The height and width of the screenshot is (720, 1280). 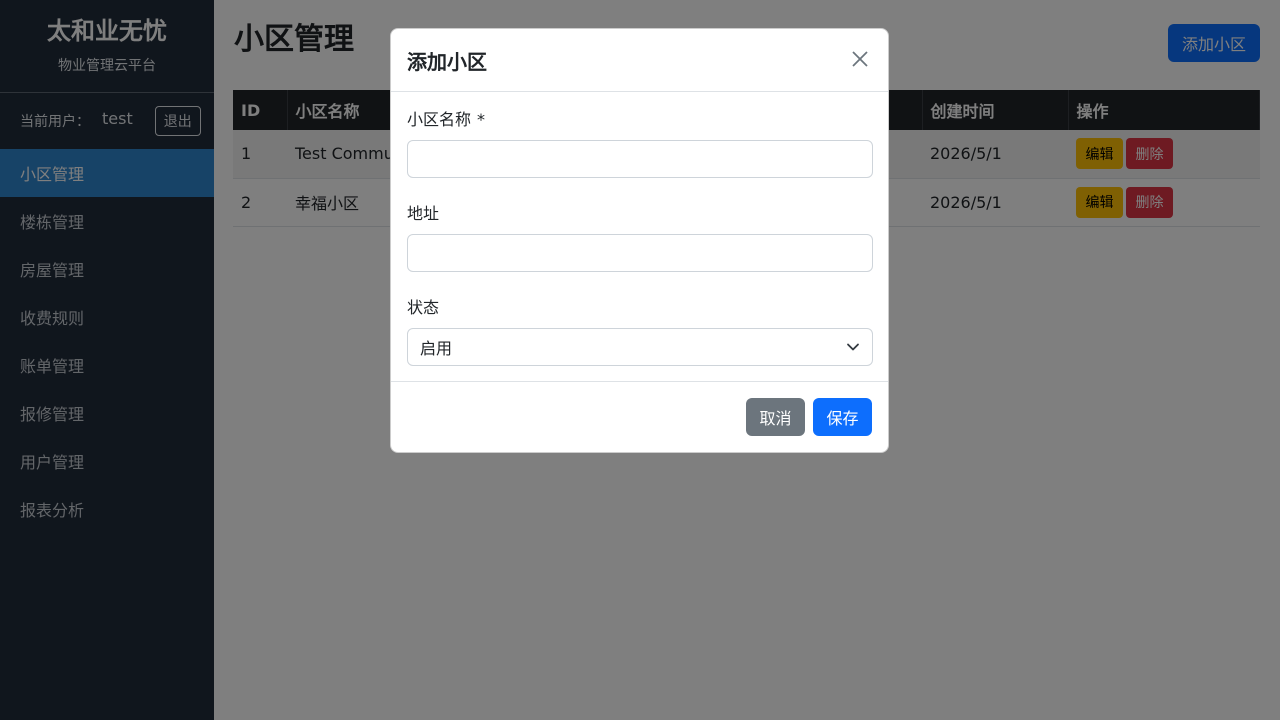 I want to click on cancel-button: 取消, so click(x=775, y=417).